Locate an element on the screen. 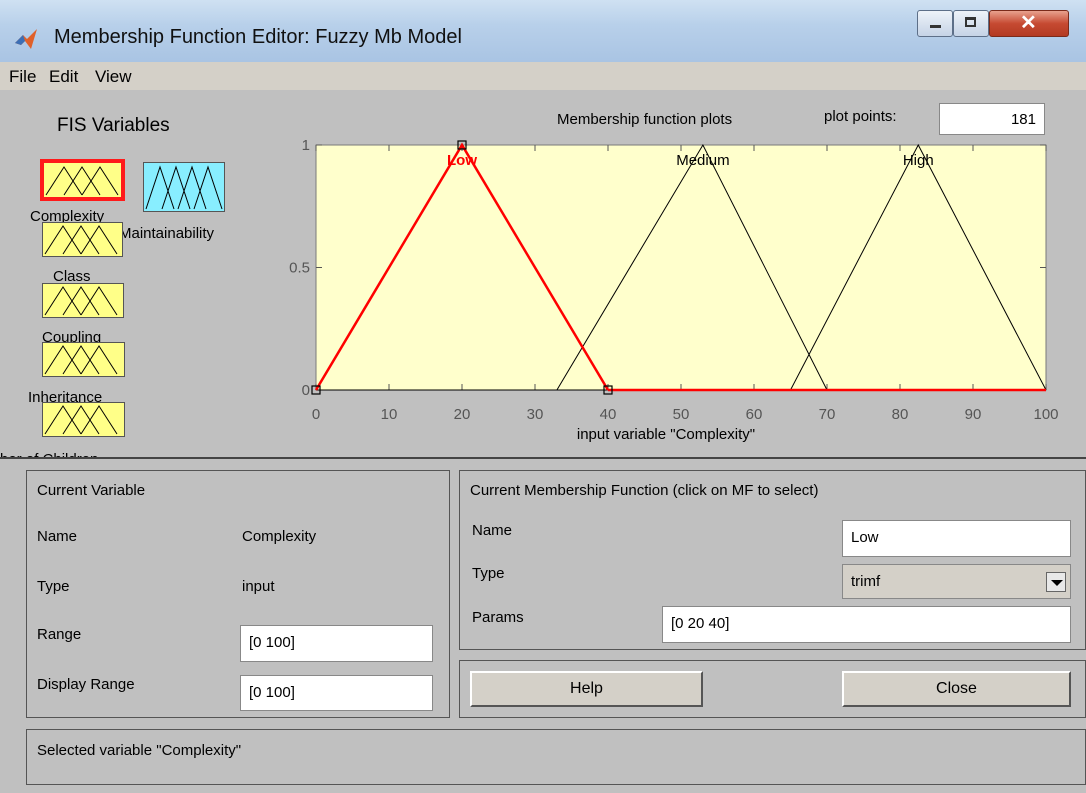  mf-name-label: Name is located at coordinates (492, 530).